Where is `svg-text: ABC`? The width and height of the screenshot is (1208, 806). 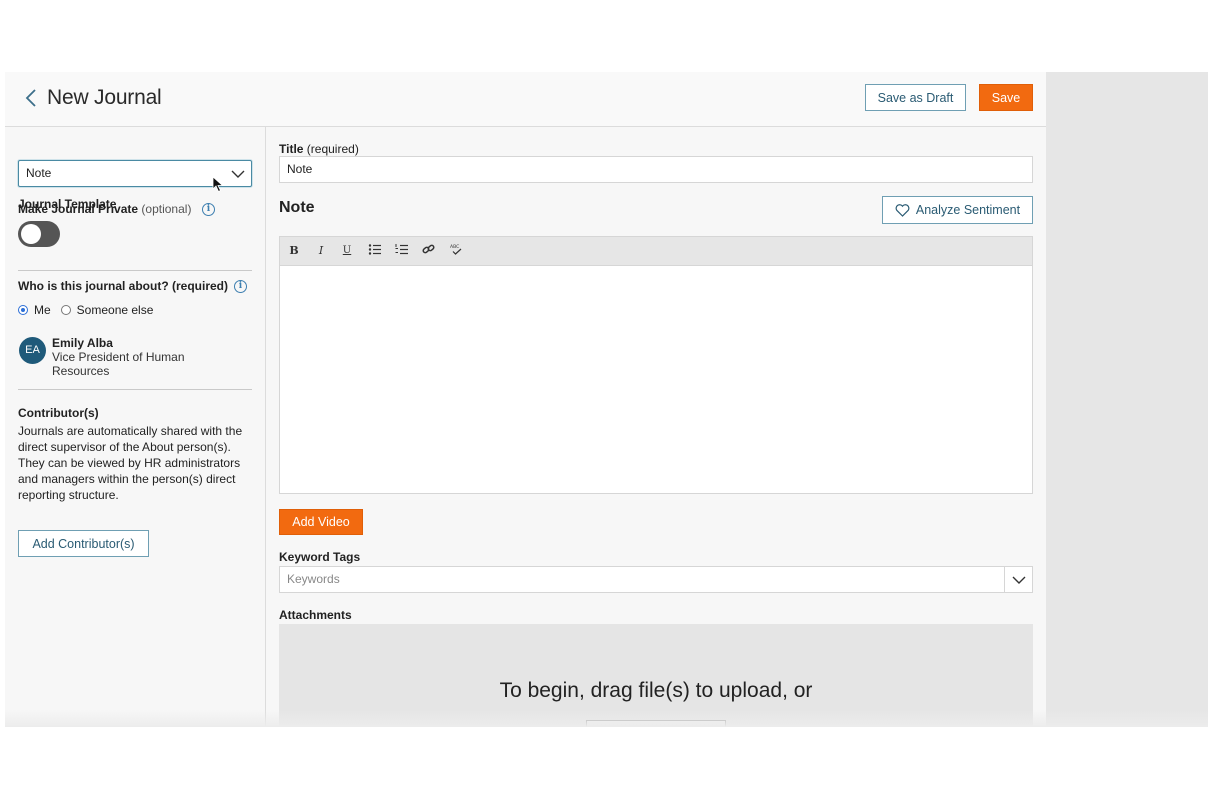
svg-text: ABC is located at coordinates (454, 247).